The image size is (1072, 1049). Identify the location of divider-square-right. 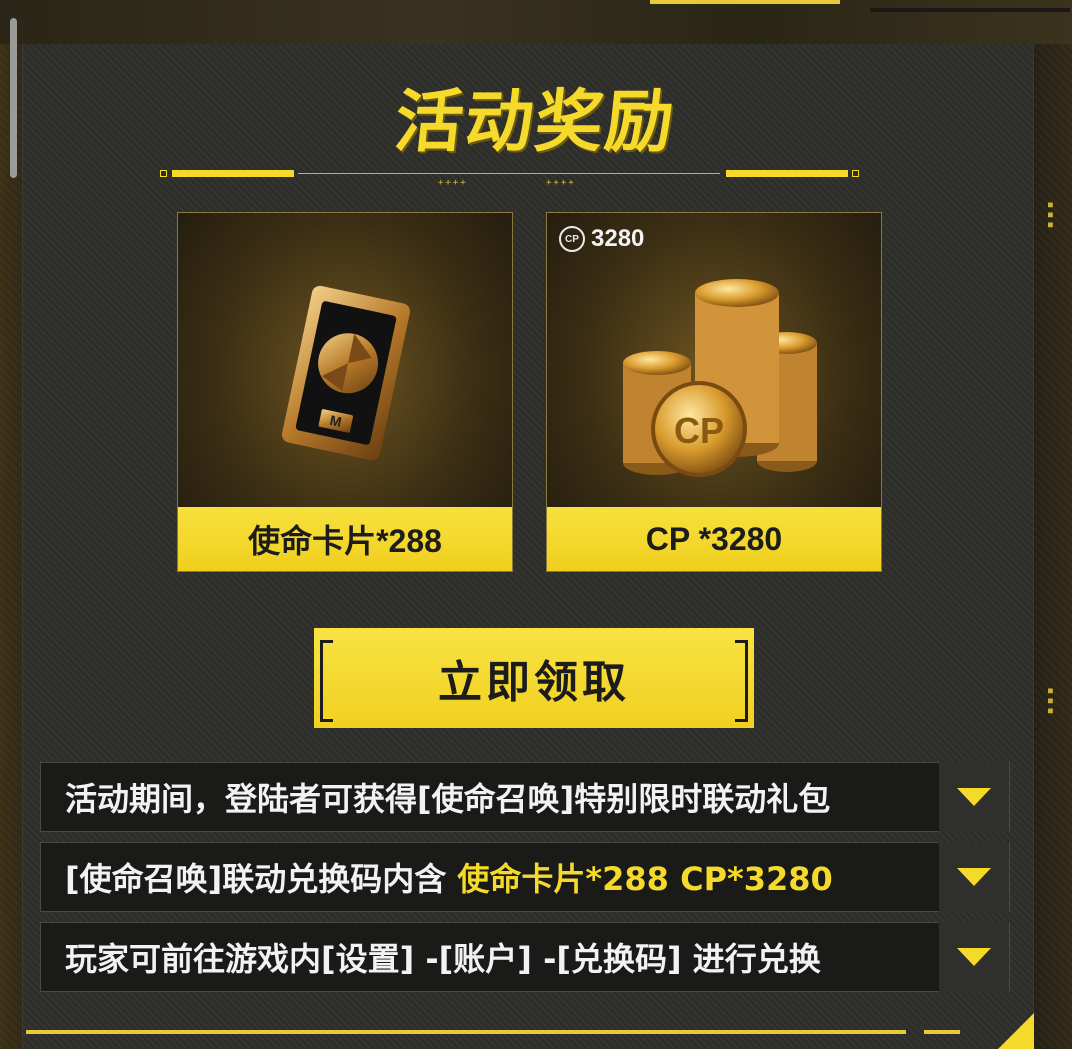
(855, 173).